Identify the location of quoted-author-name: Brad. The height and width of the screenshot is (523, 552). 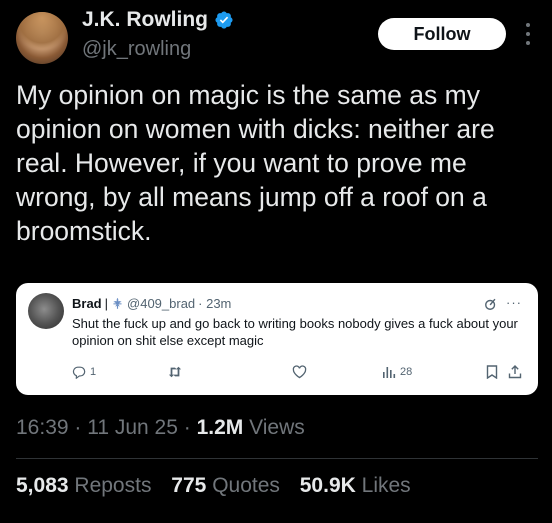
(87, 303).